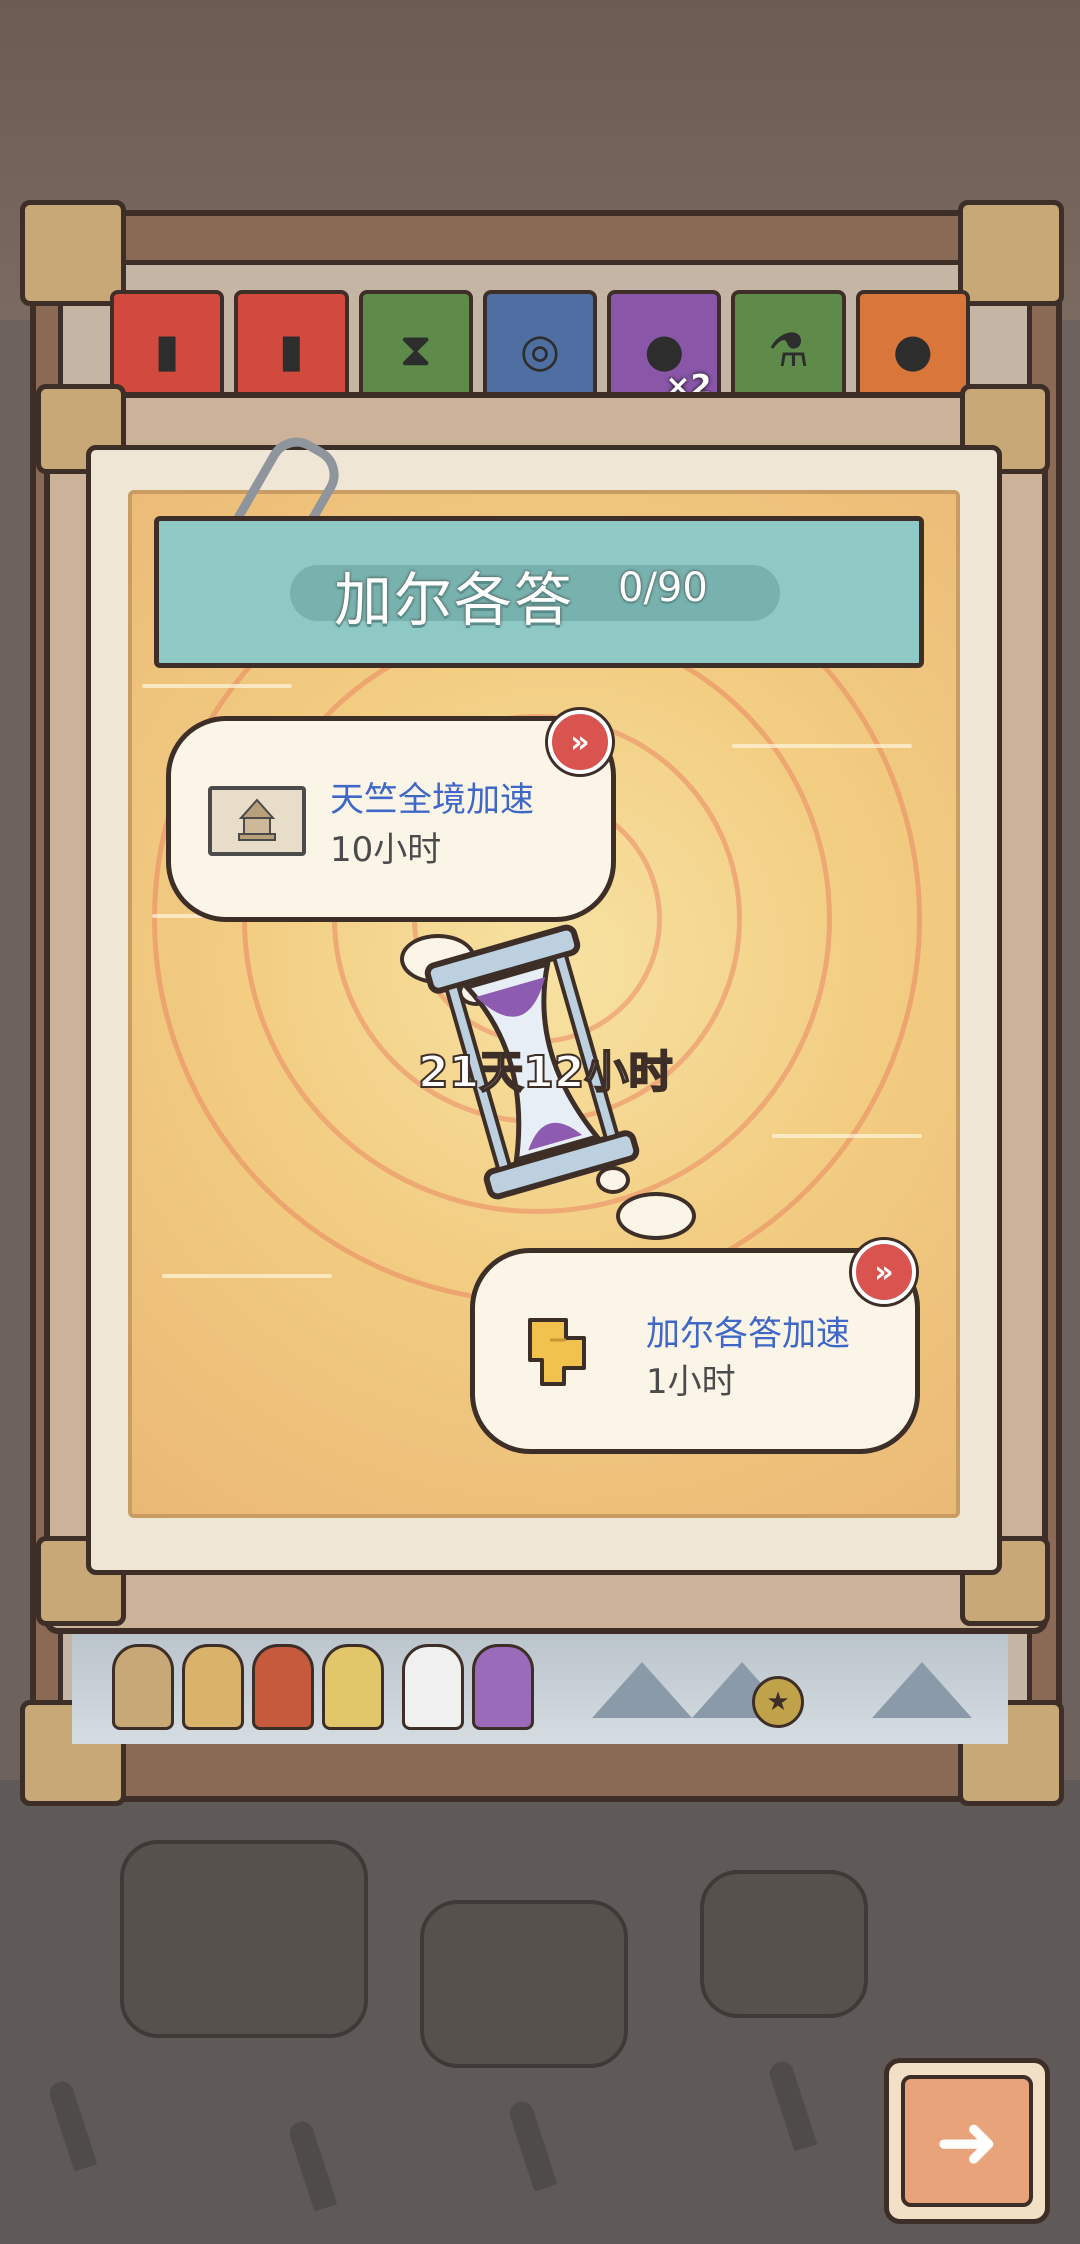 The height and width of the screenshot is (2244, 1080). Describe the element at coordinates (788, 350) in the screenshot. I see `potion-icon: ⚗` at that location.